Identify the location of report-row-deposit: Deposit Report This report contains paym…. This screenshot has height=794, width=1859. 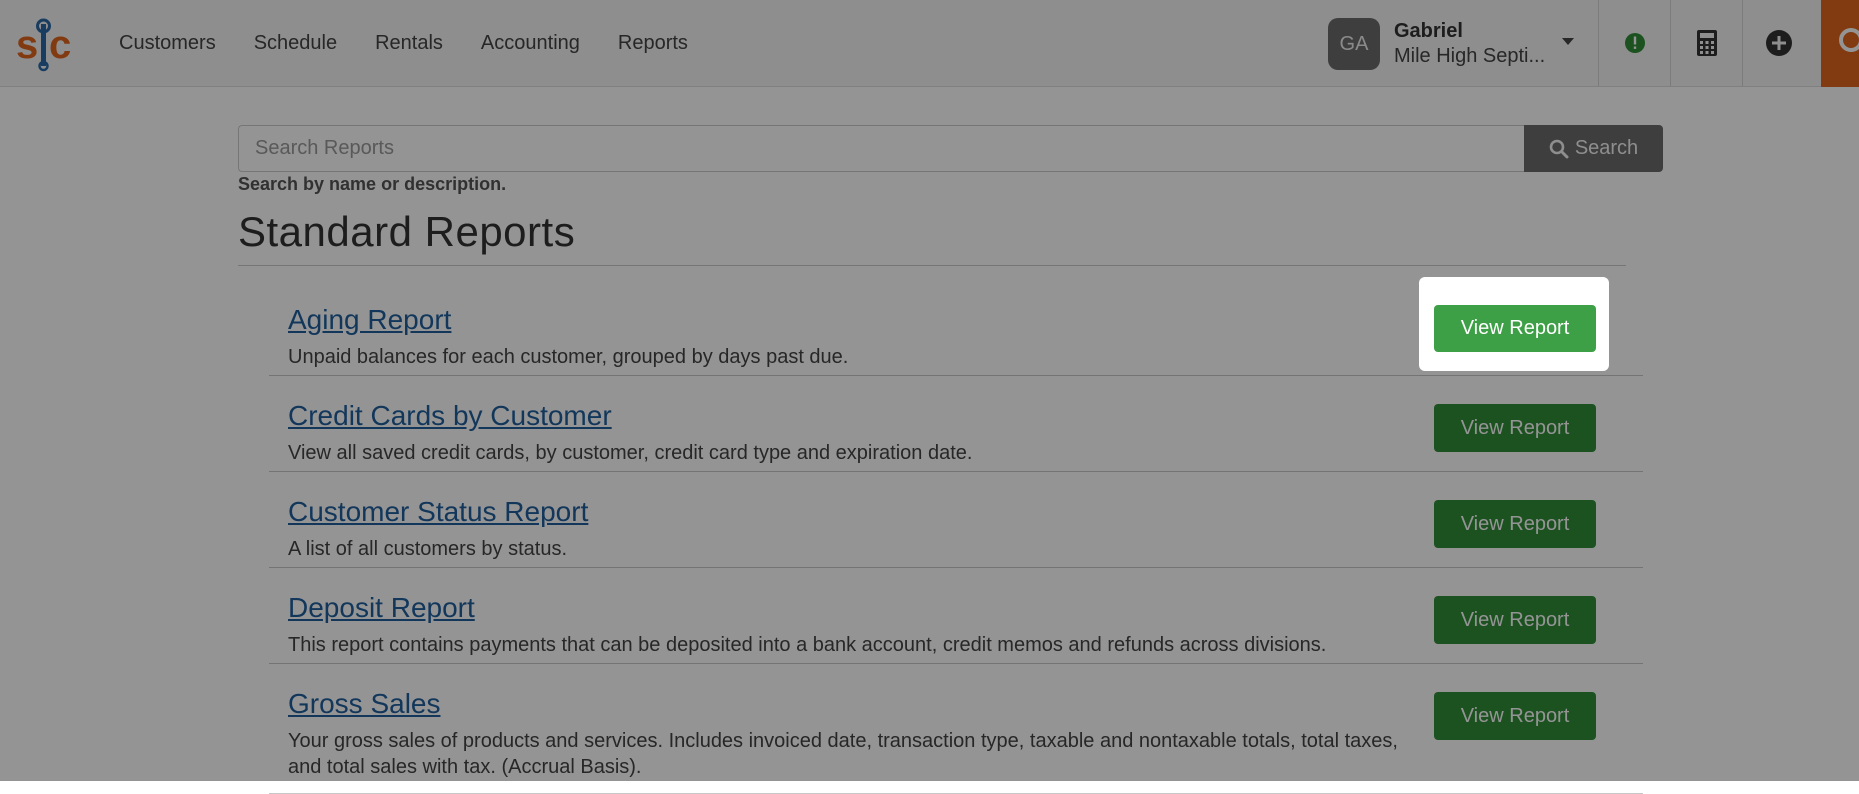
(956, 616).